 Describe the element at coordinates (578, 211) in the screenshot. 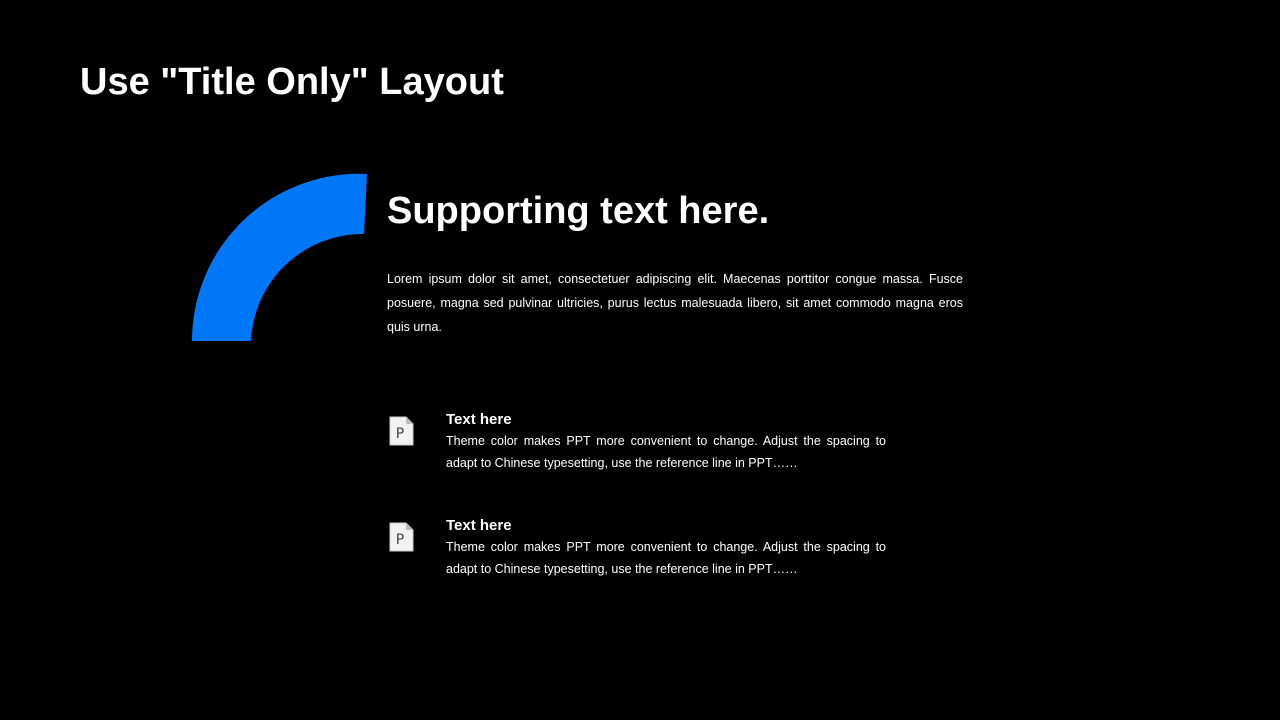

I see `supporting-heading: Supporting text here.` at that location.